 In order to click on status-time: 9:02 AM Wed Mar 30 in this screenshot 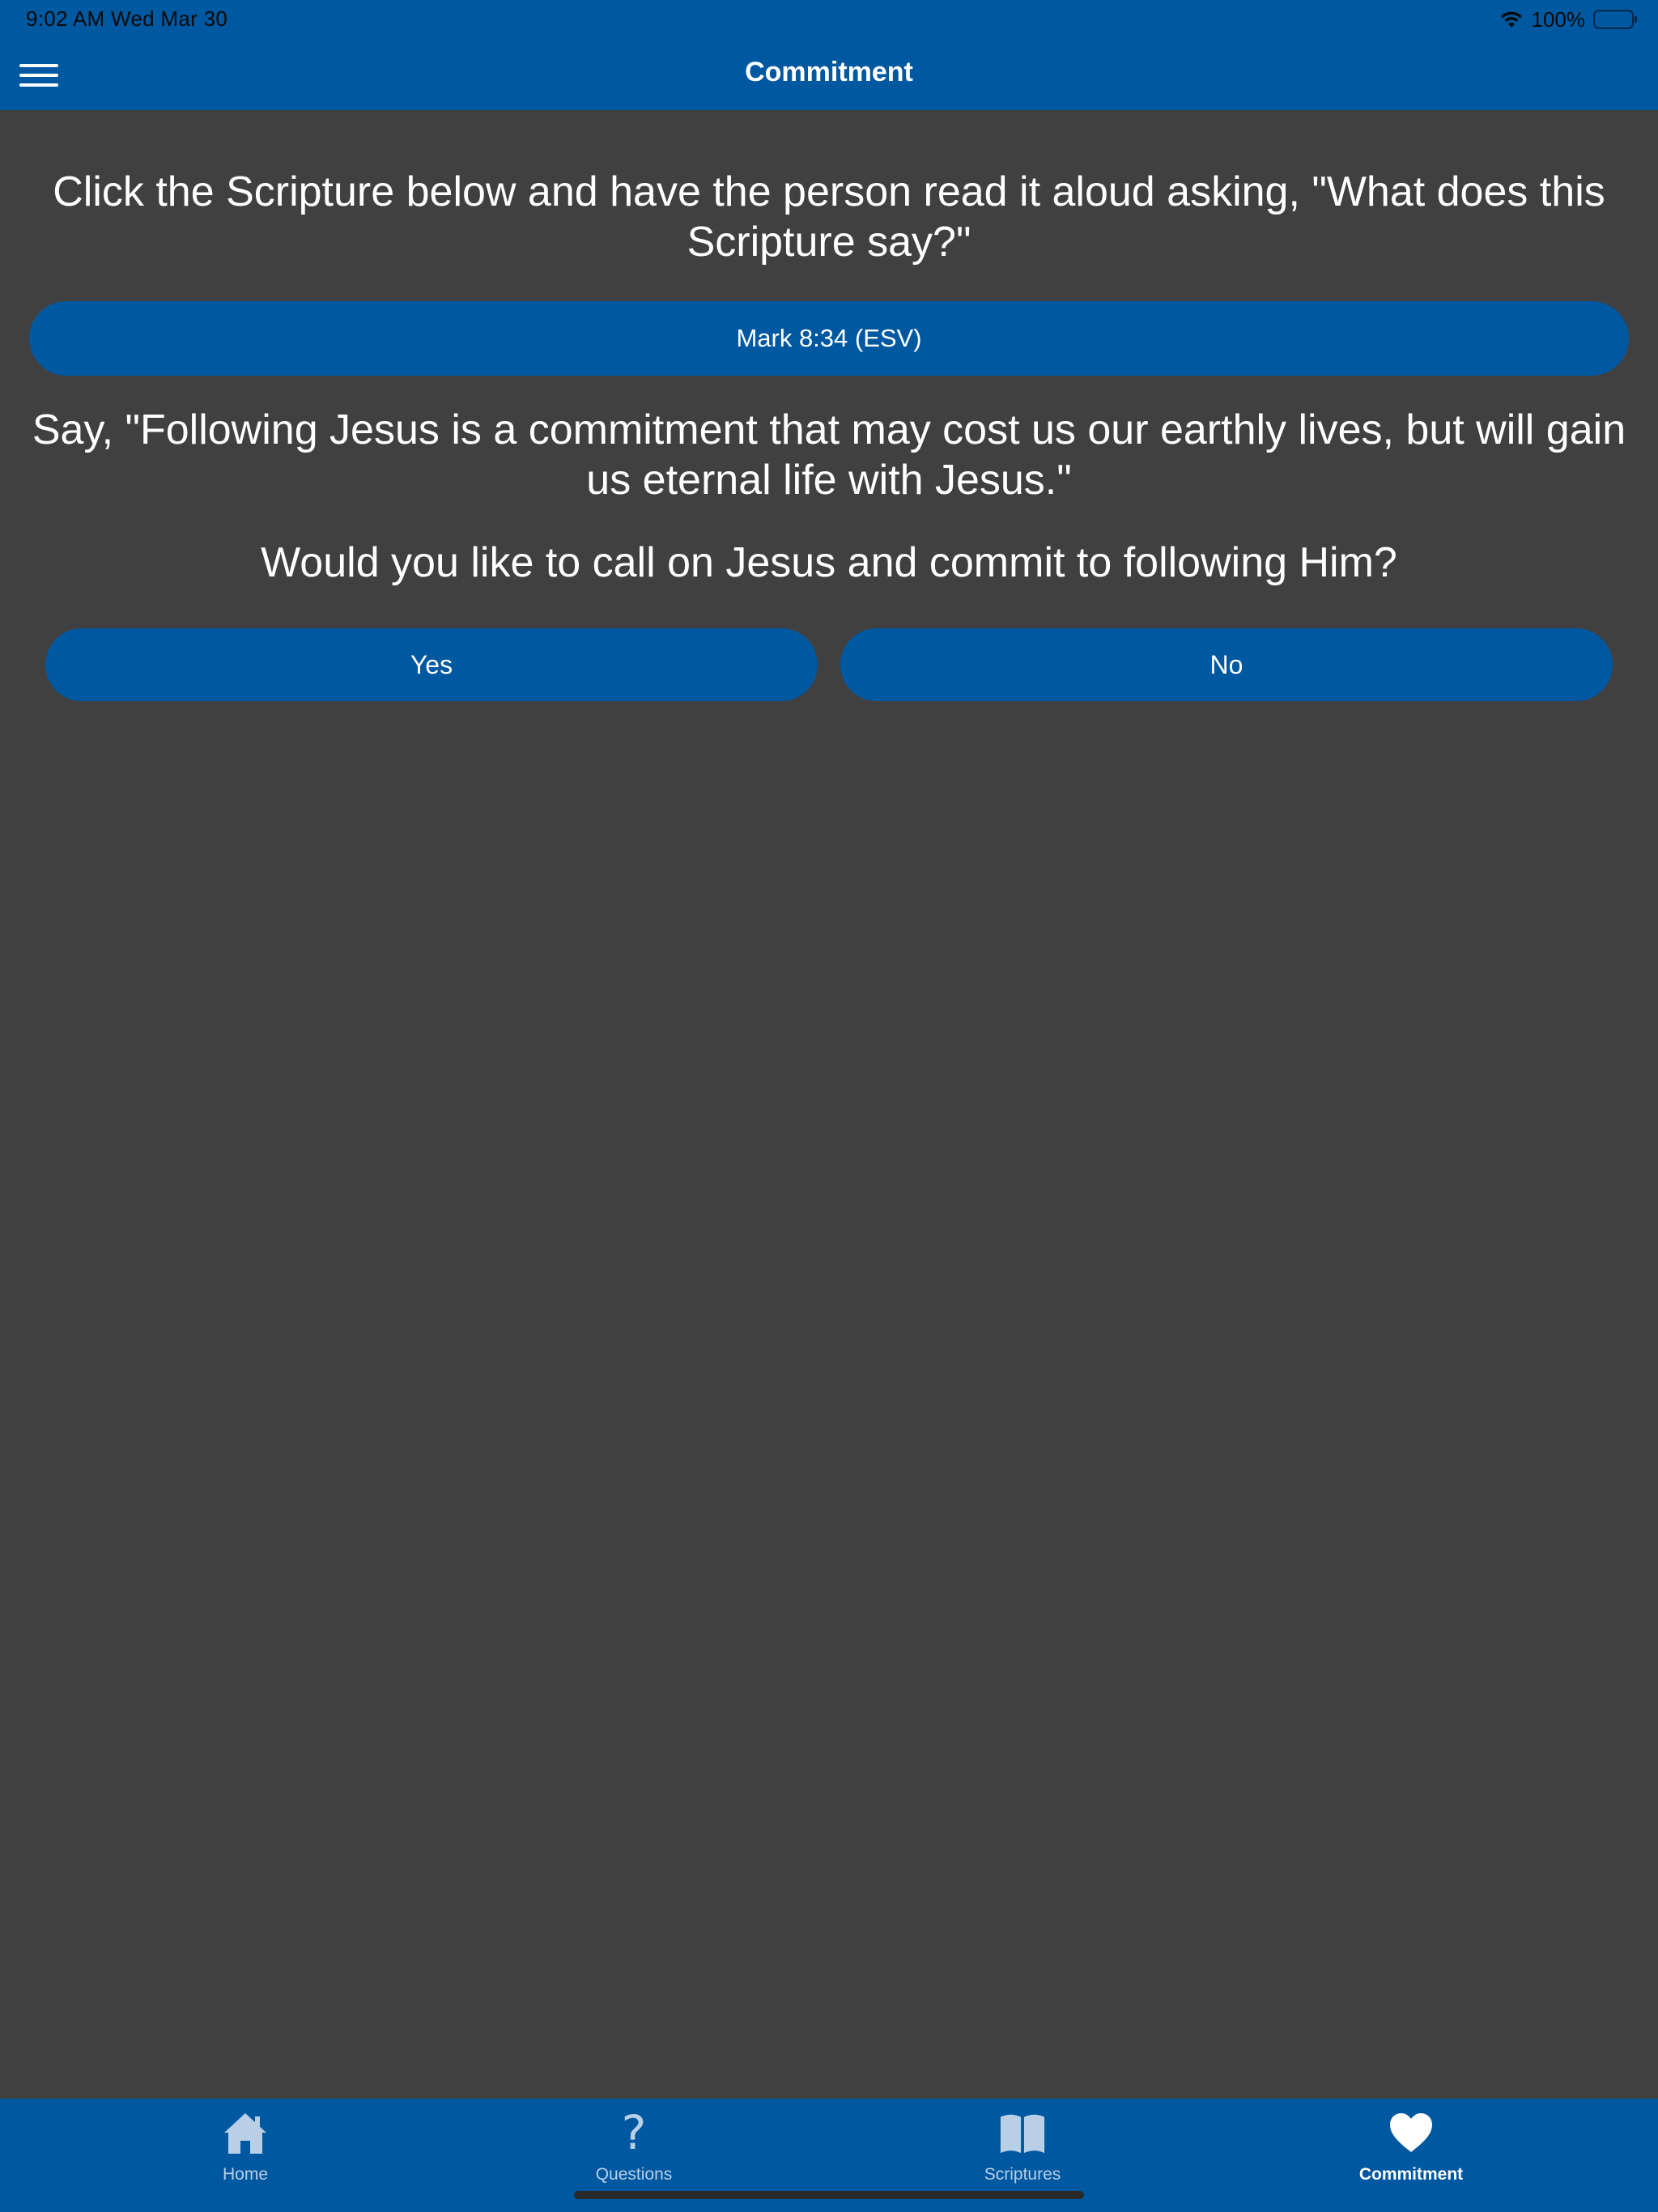, I will do `click(127, 19)`.